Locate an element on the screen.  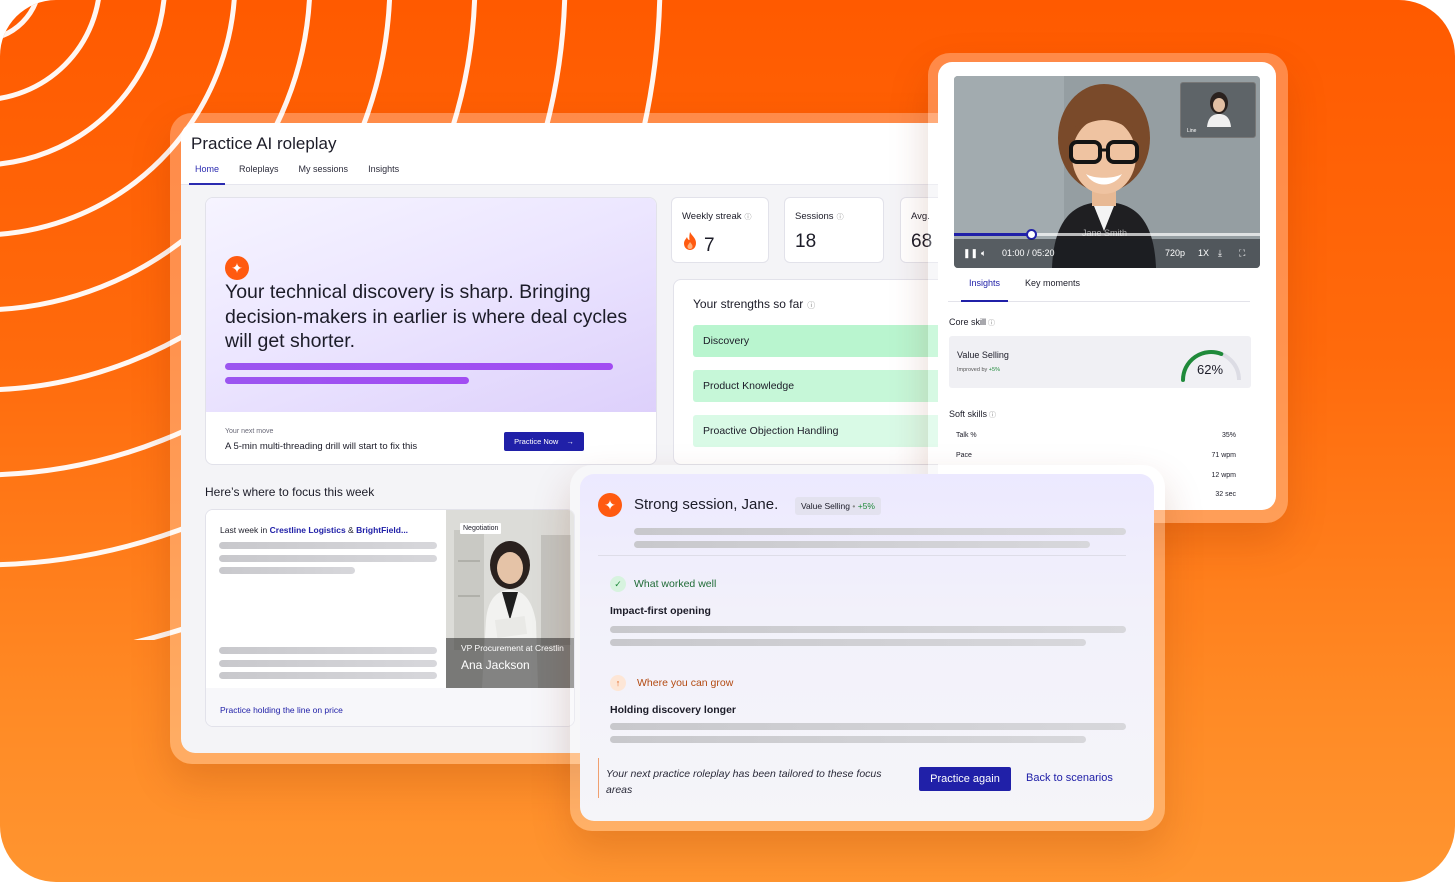
stat-sessions: Sessions ⓘ 18 is located at coordinates (834, 230).